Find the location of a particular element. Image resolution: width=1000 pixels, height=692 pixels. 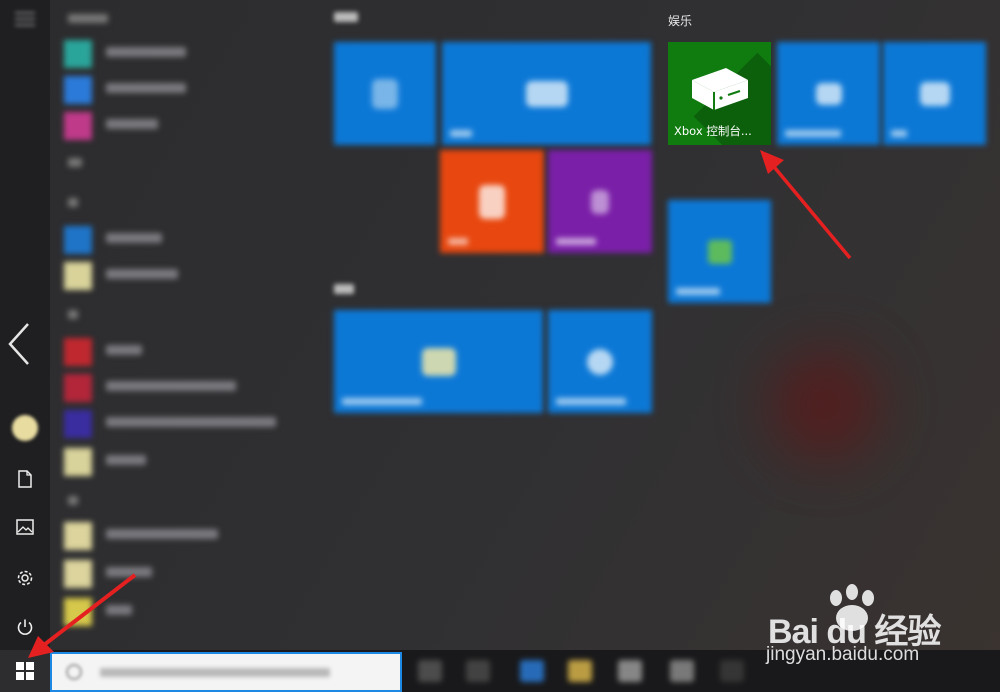

file-explorer-icon is located at coordinates (580, 671).